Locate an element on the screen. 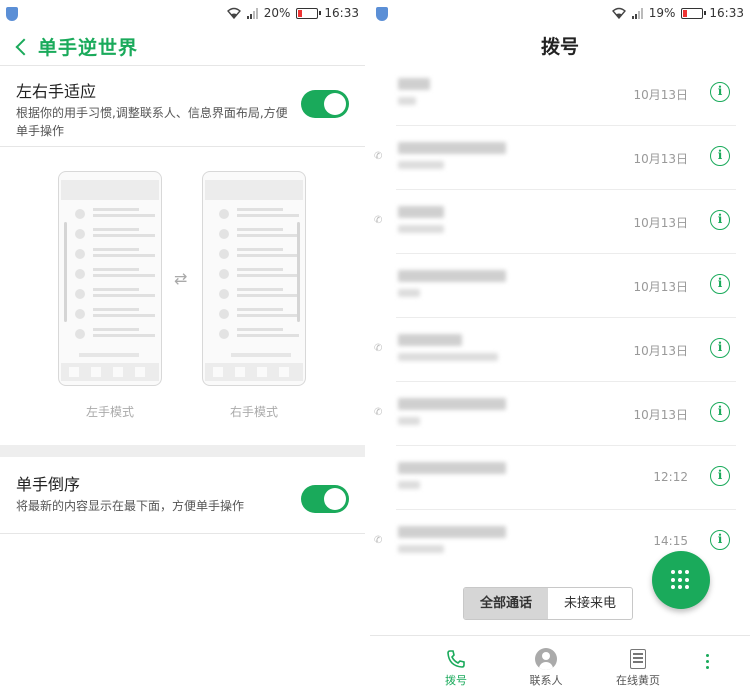  setting-hand-adapt: 左右手适应 根据你的用手习惯,调整联系人、信息界面布局,方便单手操作 is located at coordinates (182, 106).